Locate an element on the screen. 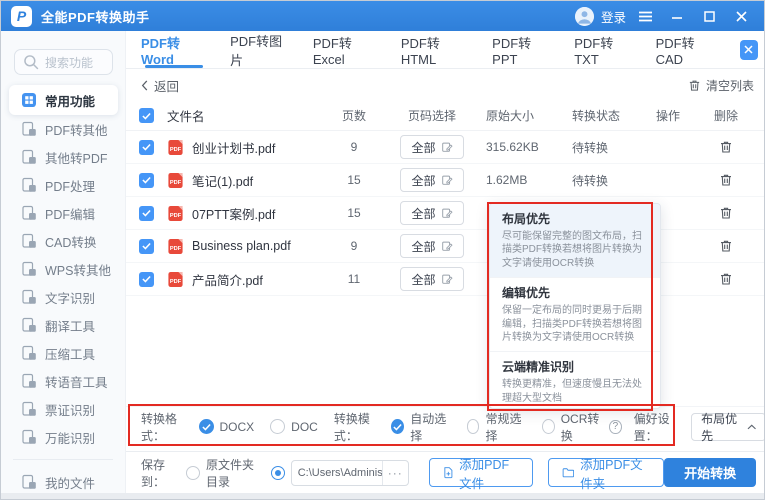 The image size is (765, 500). sidebar-item-compress-tools: 压缩工具 is located at coordinates (63, 353).